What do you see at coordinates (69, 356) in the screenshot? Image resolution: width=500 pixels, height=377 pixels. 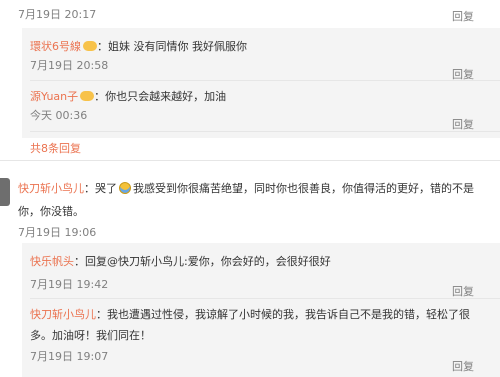 I see `sub-reply-time: 7月19日 19:07` at bounding box center [69, 356].